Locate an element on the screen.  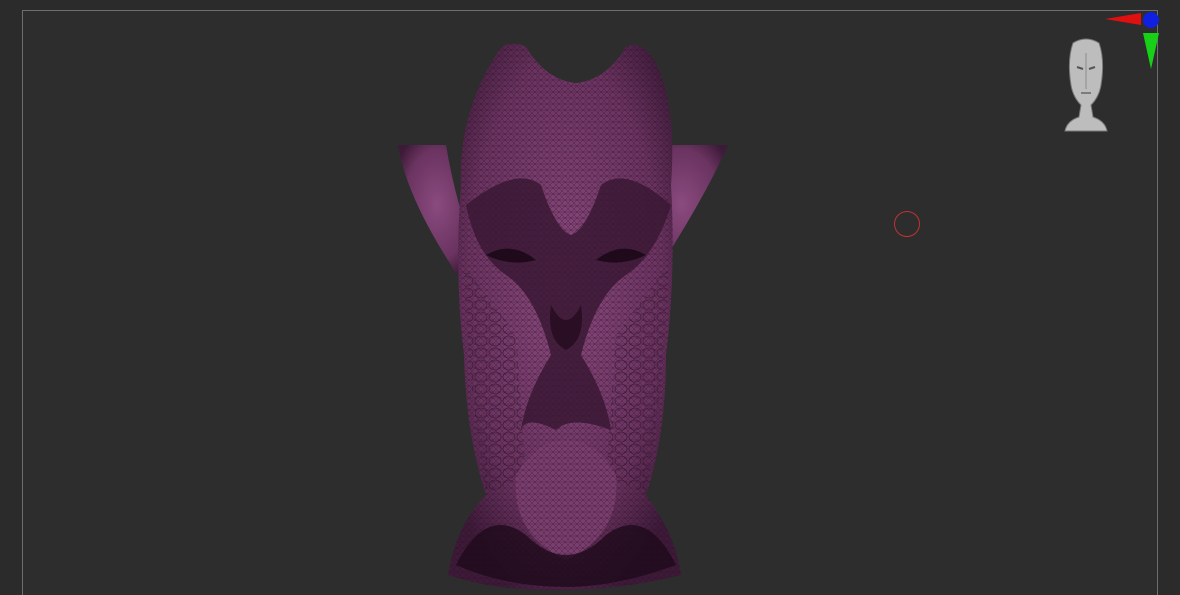
brush-cursor-icon is located at coordinates (907, 224).